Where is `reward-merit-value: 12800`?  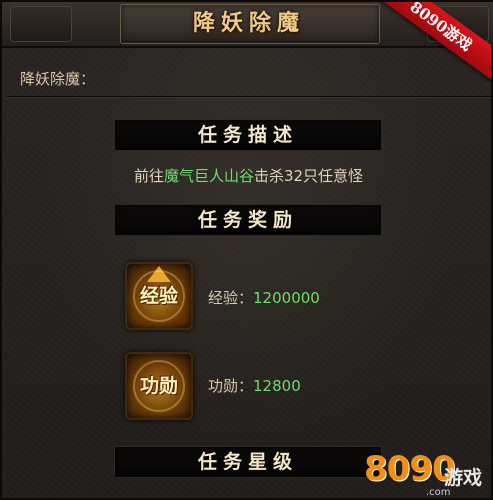
reward-merit-value: 12800 is located at coordinates (277, 386).